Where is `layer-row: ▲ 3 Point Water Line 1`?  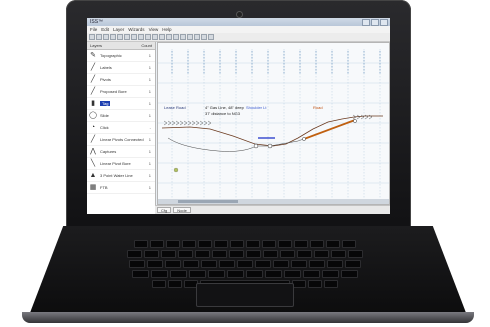 layer-row: ▲ 3 Point Water Line 1 is located at coordinates (121, 176).